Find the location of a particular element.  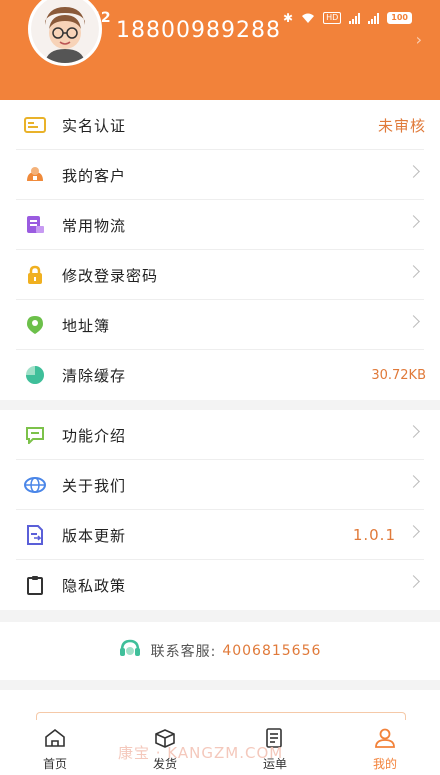

lock-icon is located at coordinates (35, 275).